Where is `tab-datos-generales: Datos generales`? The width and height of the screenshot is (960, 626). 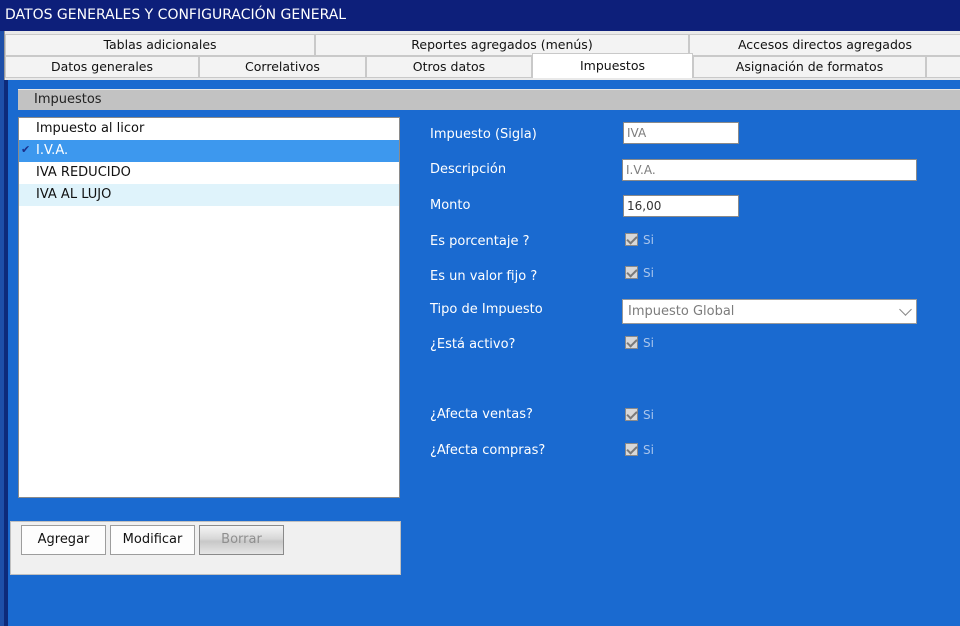 tab-datos-generales: Datos generales is located at coordinates (102, 67).